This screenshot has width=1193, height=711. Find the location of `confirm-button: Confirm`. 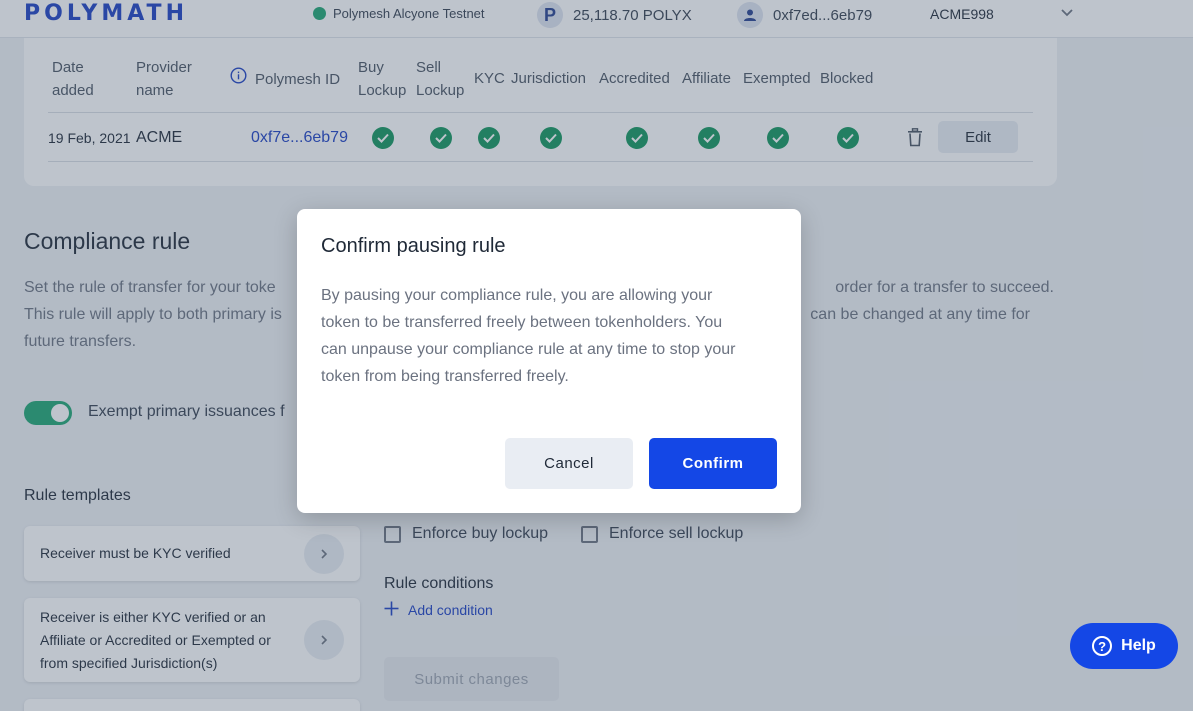

confirm-button: Confirm is located at coordinates (713, 463).